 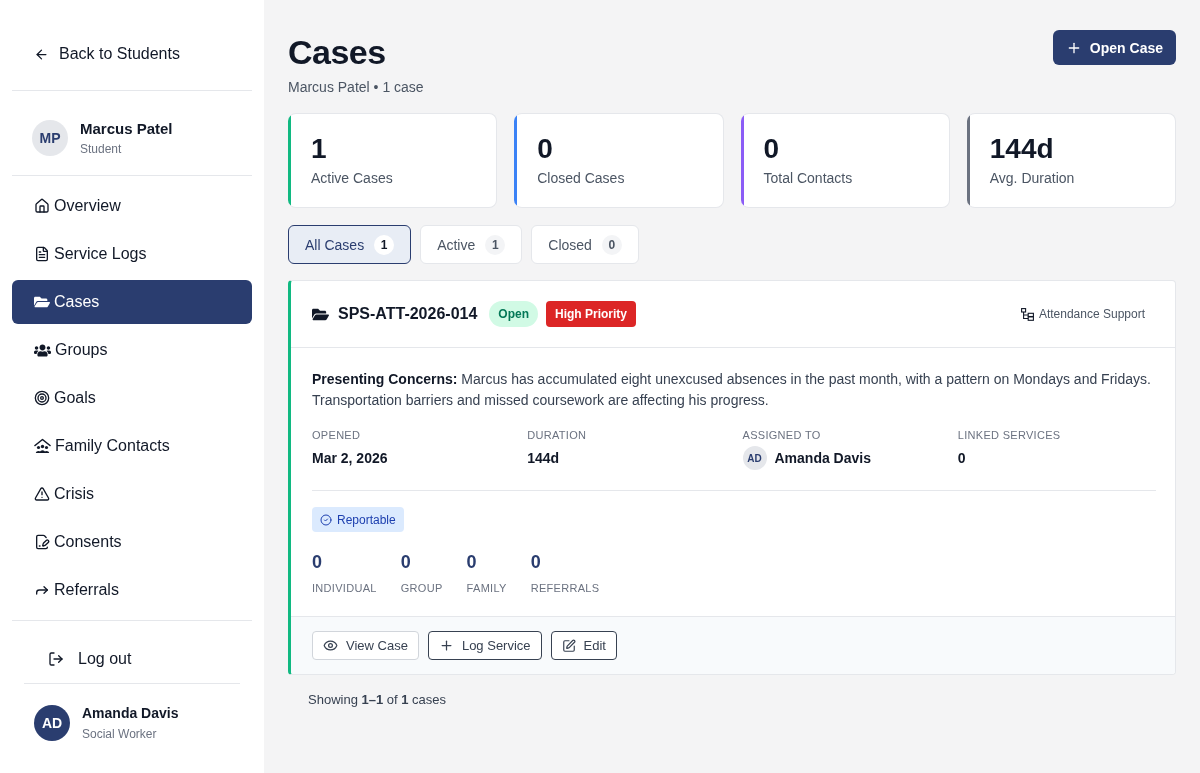 What do you see at coordinates (486, 588) in the screenshot?
I see `count-label: FAMILY` at bounding box center [486, 588].